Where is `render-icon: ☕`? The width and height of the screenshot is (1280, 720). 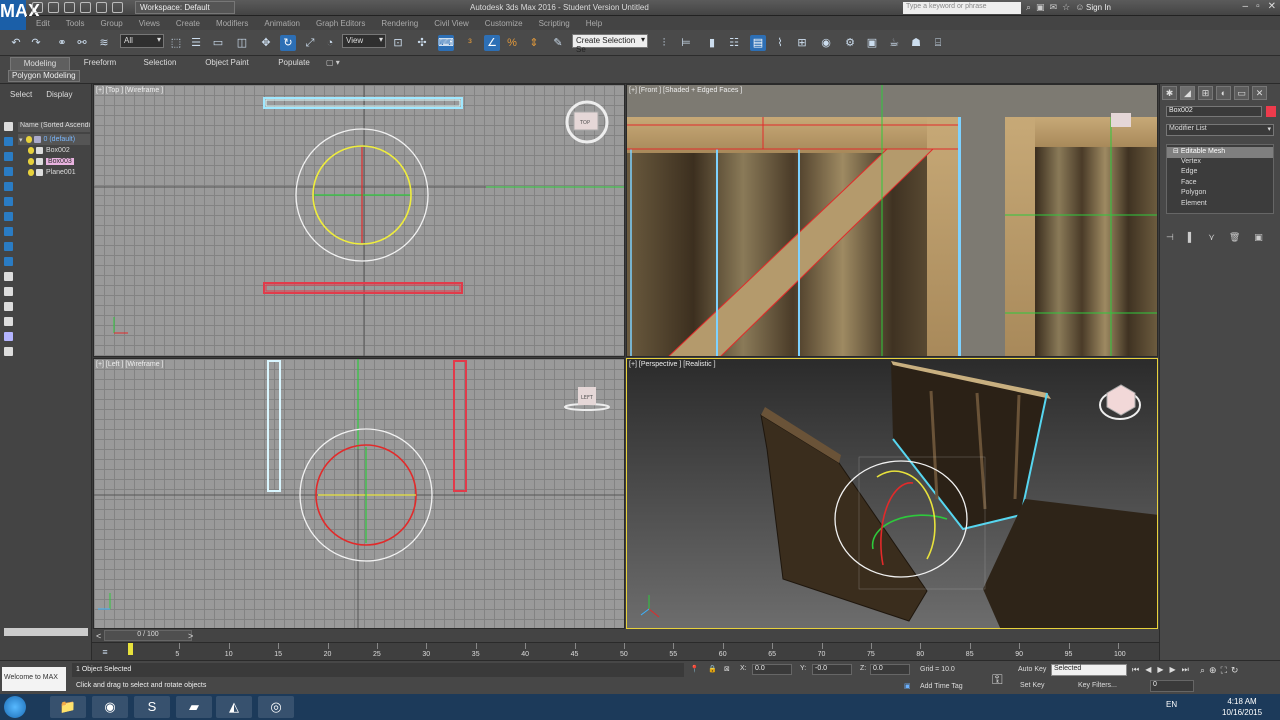
render-icon: ☕ is located at coordinates (894, 43).